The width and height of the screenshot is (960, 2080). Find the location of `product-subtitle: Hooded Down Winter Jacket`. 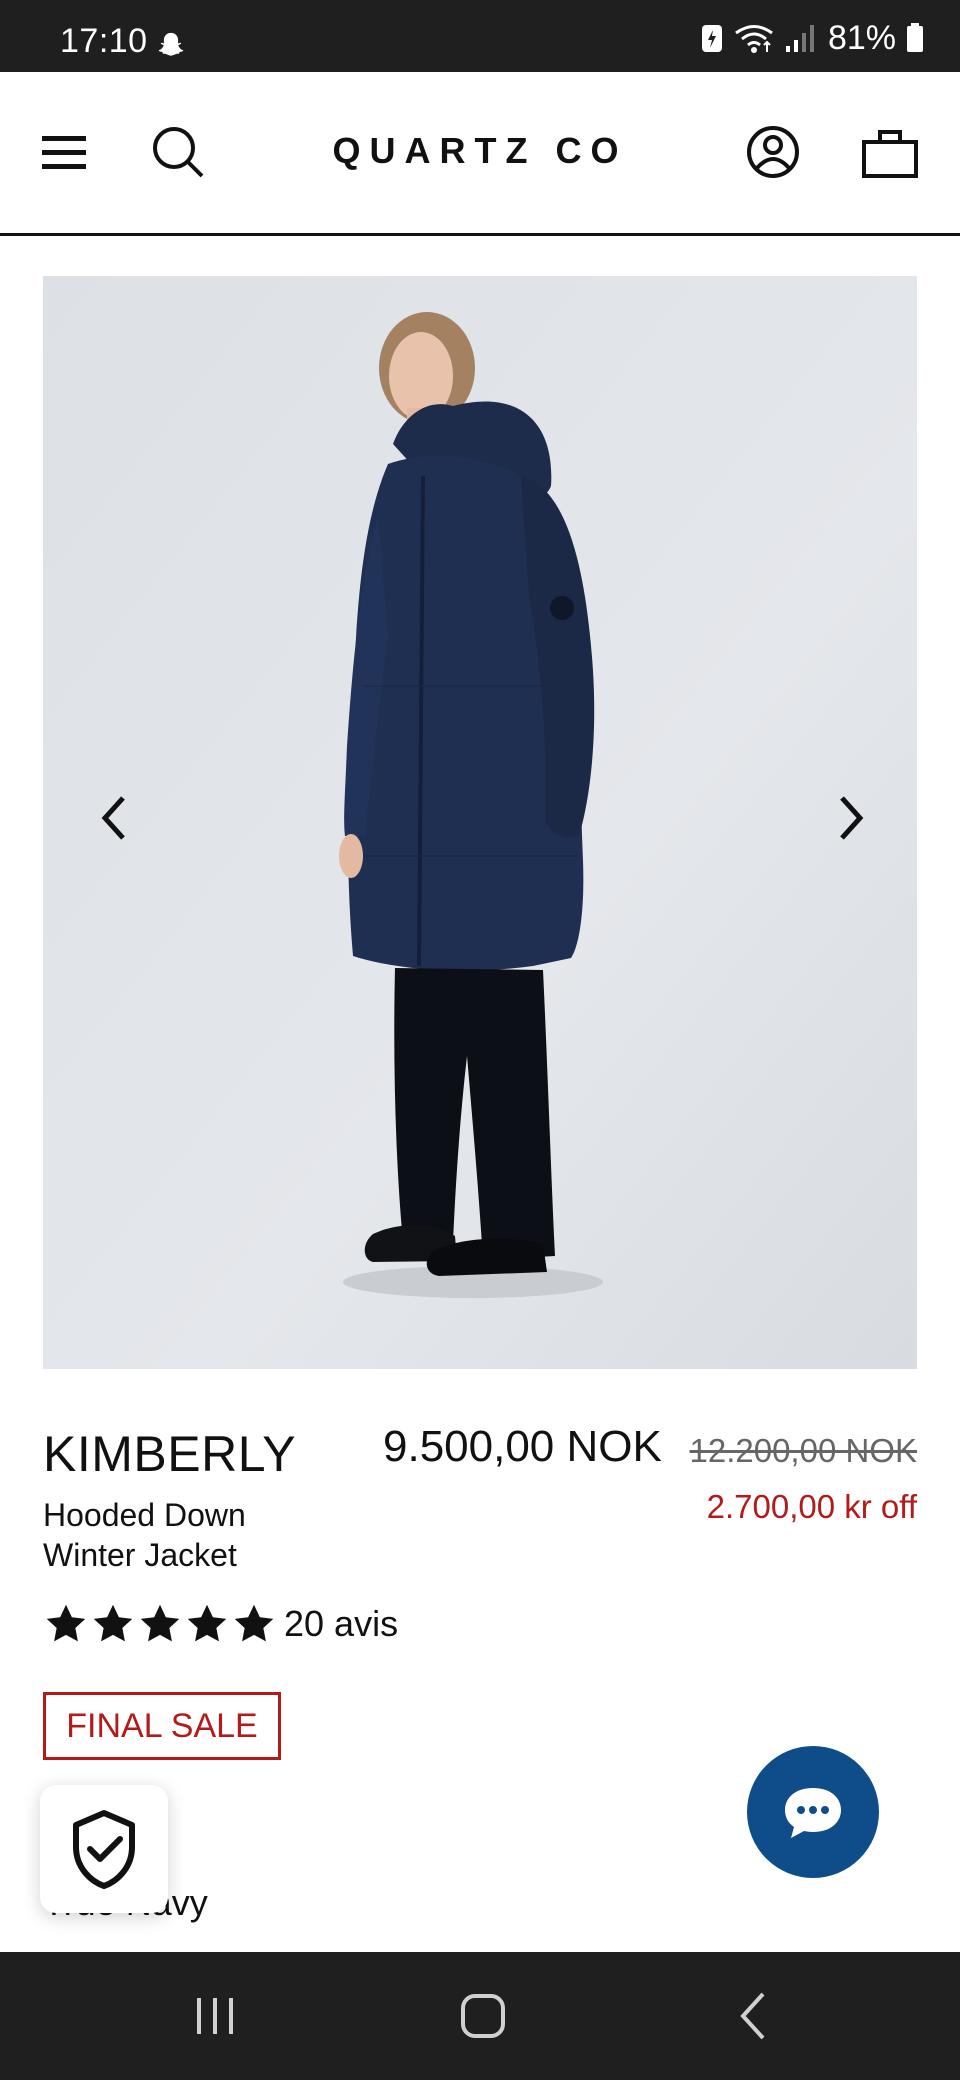

product-subtitle: Hooded Down Winter Jacket is located at coordinates (144, 1535).